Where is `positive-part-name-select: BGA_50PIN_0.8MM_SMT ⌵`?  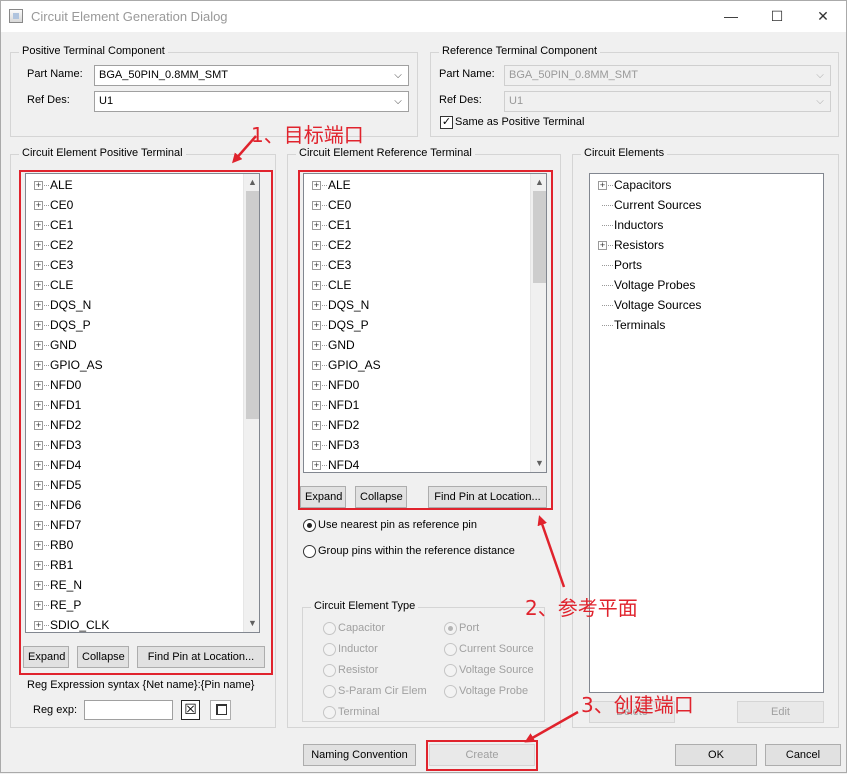
positive-part-name-select: BGA_50PIN_0.8MM_SMT ⌵ is located at coordinates (251, 75).